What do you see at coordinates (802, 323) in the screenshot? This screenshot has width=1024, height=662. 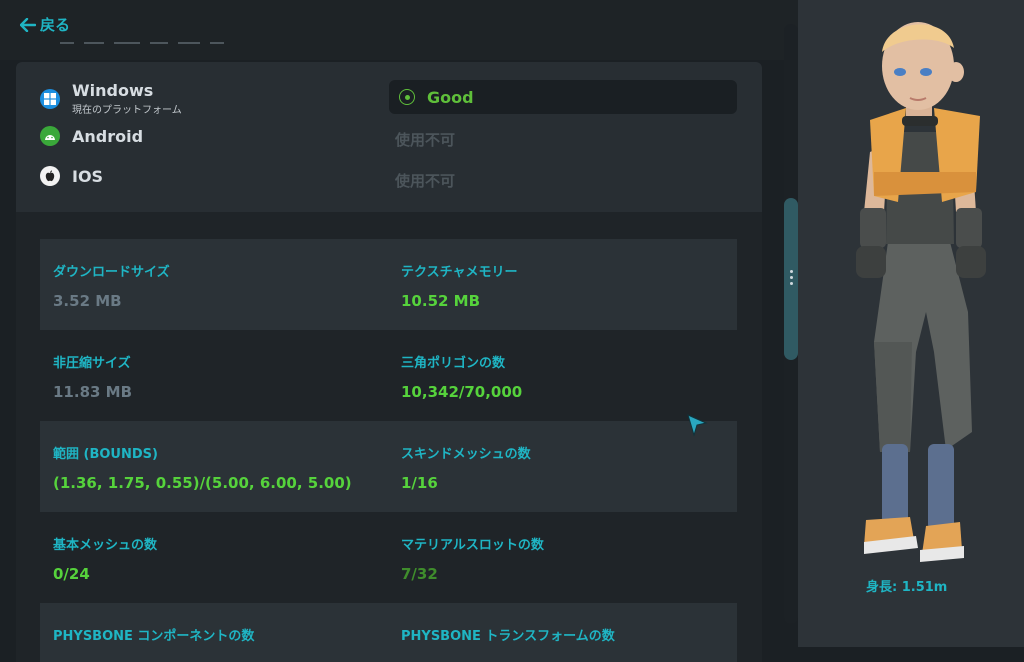 I see `panel-splitter` at bounding box center [802, 323].